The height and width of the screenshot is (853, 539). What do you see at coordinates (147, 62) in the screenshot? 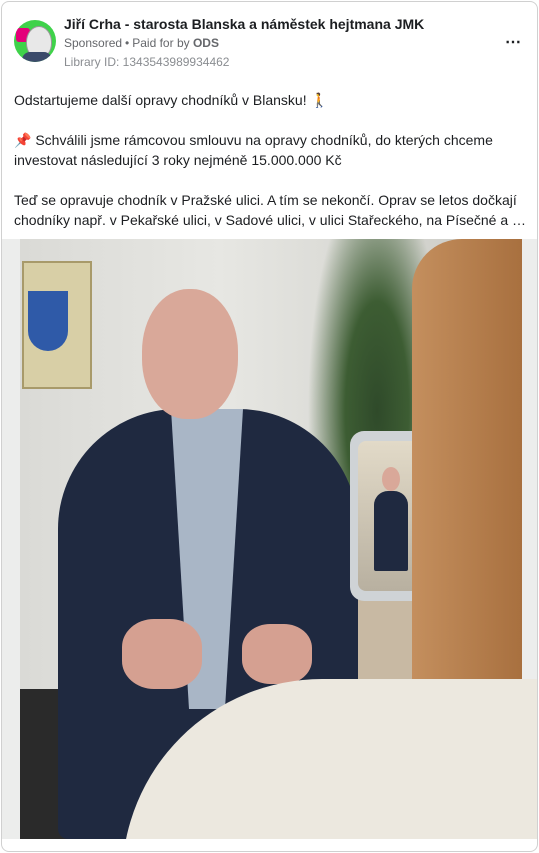
I see `library-id: Library ID: 1343543989934462` at bounding box center [147, 62].